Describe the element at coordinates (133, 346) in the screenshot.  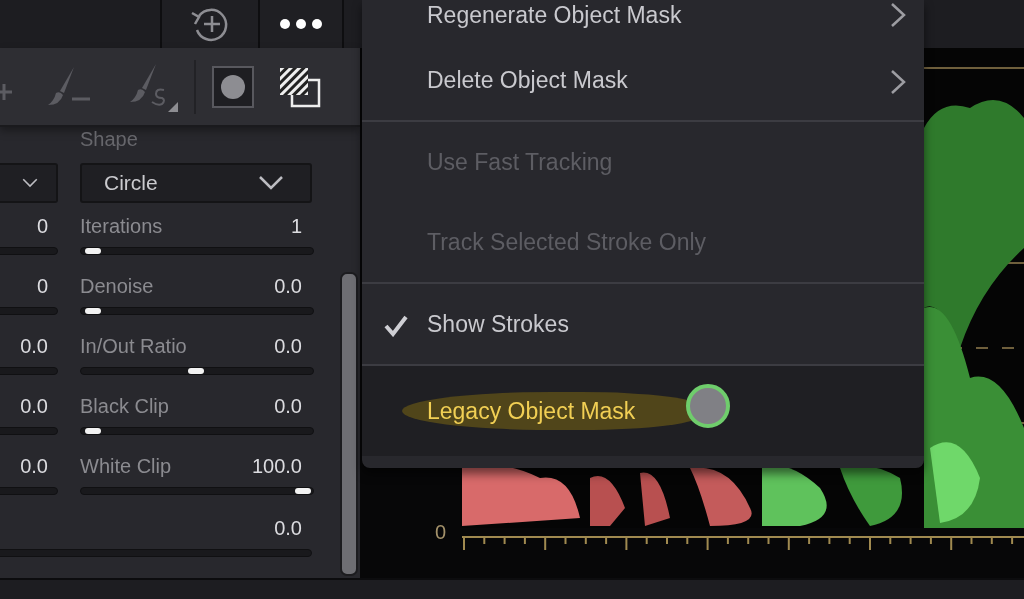
I see `param-label: In/Out Ratio` at that location.